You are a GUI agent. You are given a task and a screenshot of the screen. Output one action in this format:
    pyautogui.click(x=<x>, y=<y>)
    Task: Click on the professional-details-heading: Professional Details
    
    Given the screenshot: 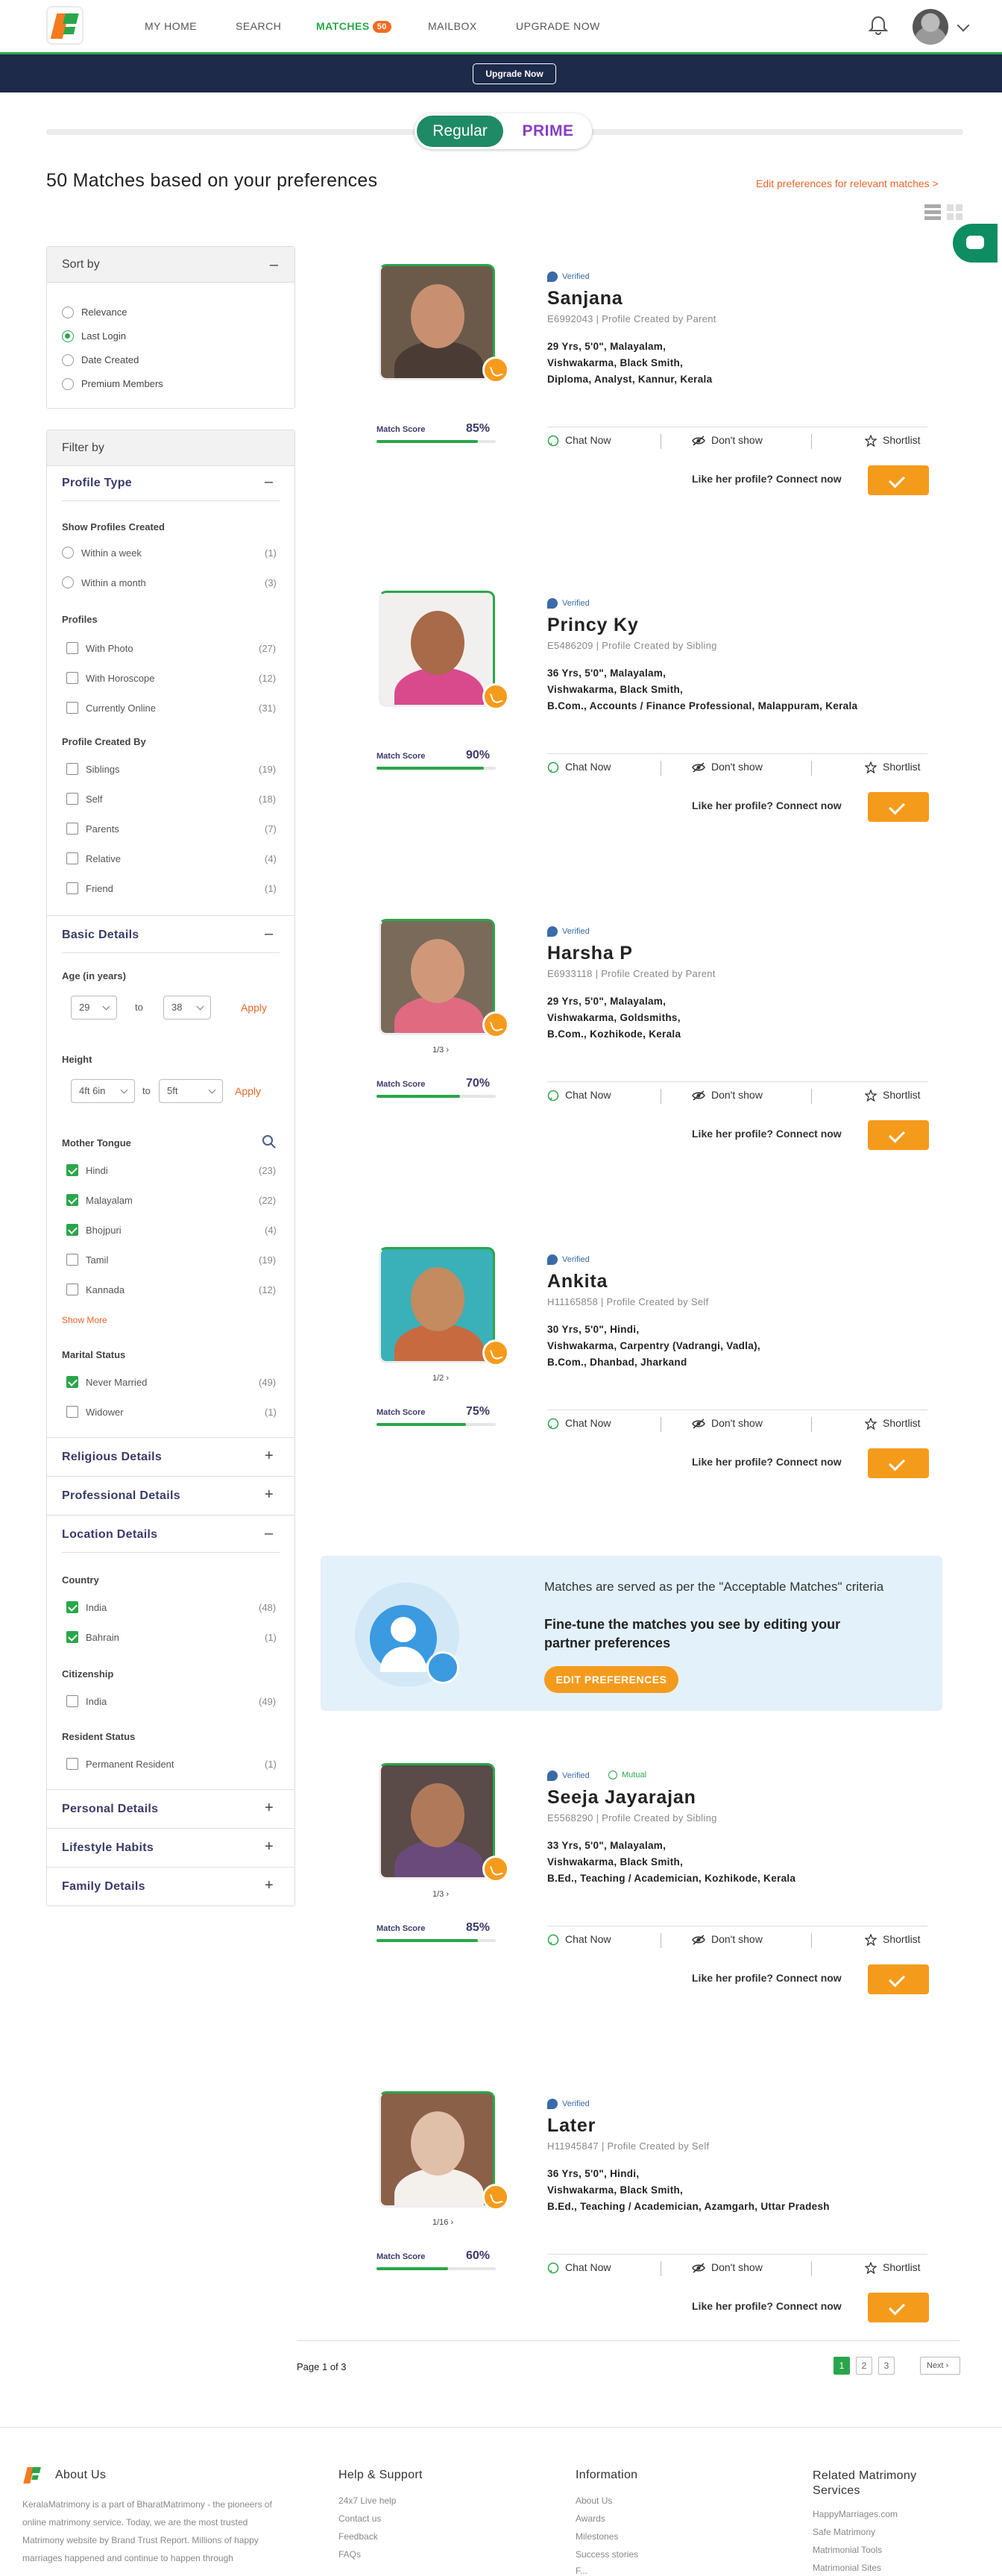 What is the action you would take?
    pyautogui.click(x=121, y=1496)
    